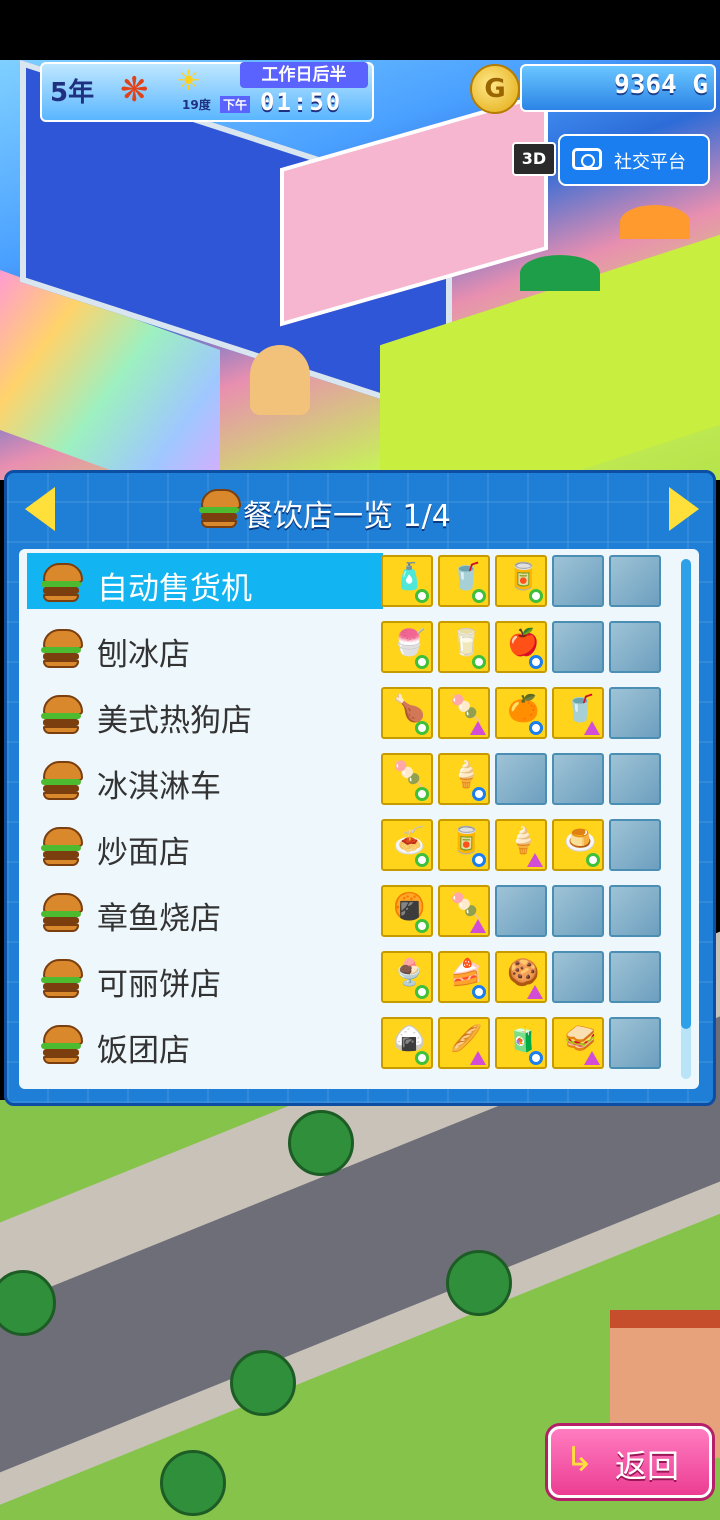 This screenshot has height=1520, width=720. I want to click on clock-time: 01:50, so click(301, 102).